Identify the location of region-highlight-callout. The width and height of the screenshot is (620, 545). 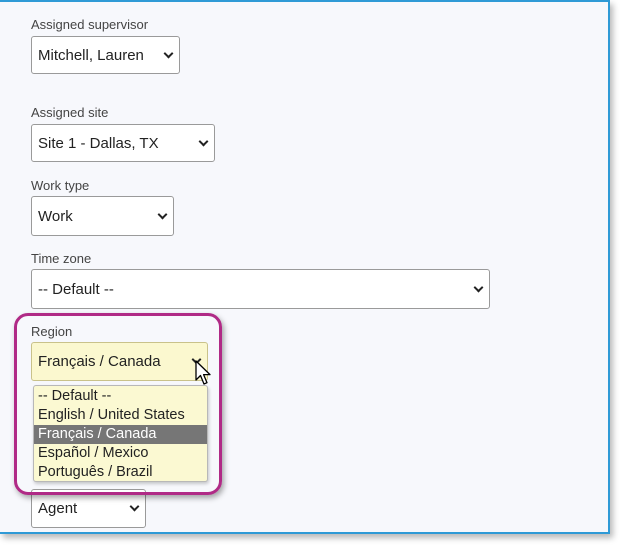
(118, 404).